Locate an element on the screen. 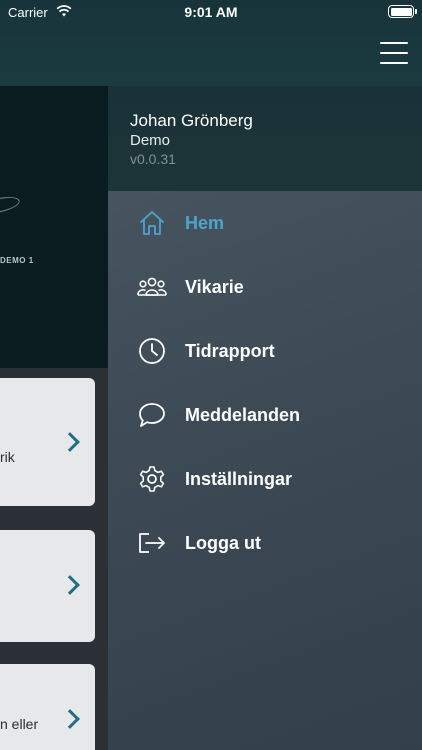  status-bar: Carrier 9:01 AM is located at coordinates (211, 12).